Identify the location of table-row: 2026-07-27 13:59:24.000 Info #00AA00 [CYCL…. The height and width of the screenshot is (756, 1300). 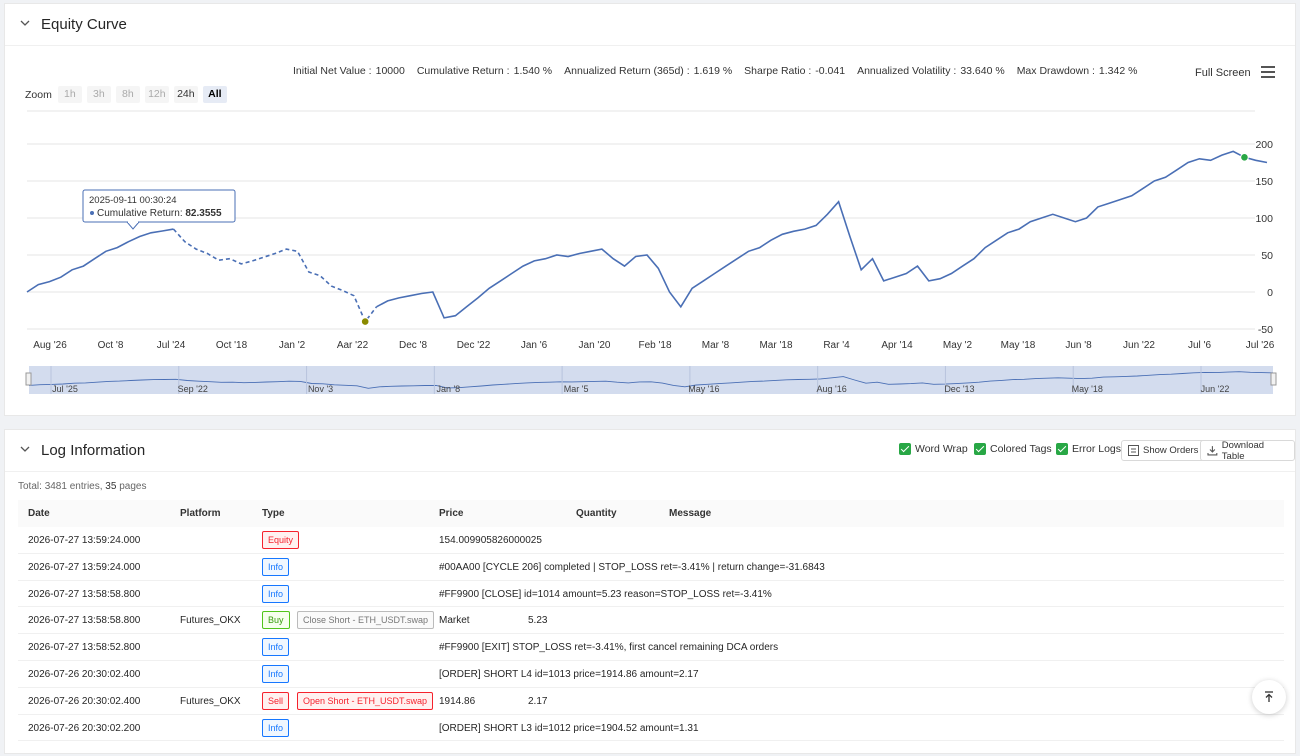
(651, 567).